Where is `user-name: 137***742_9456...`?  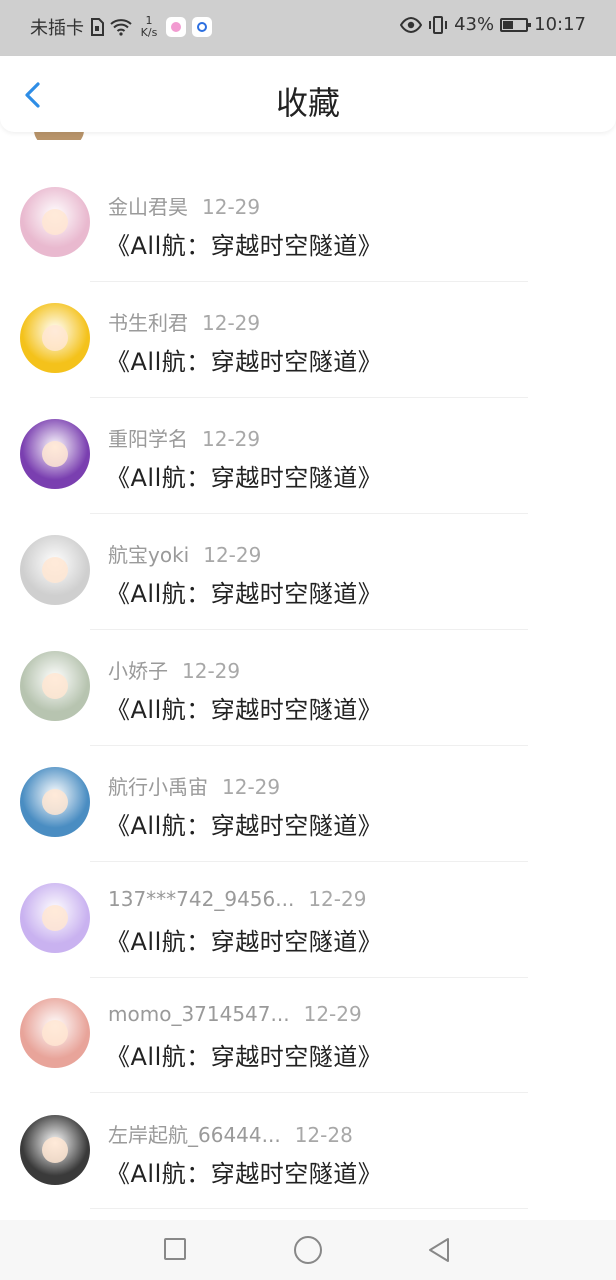
user-name: 137***742_9456... is located at coordinates (201, 899).